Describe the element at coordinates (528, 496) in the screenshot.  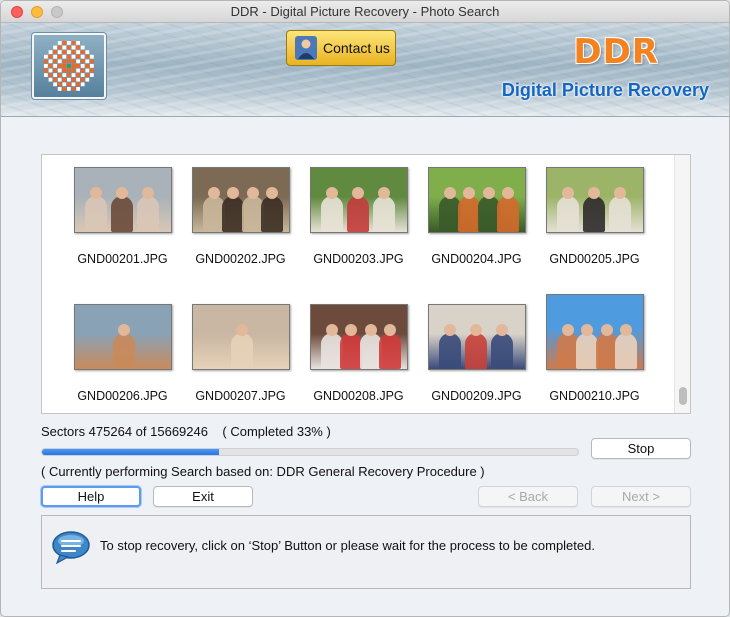
I see `back-button: < Back` at that location.